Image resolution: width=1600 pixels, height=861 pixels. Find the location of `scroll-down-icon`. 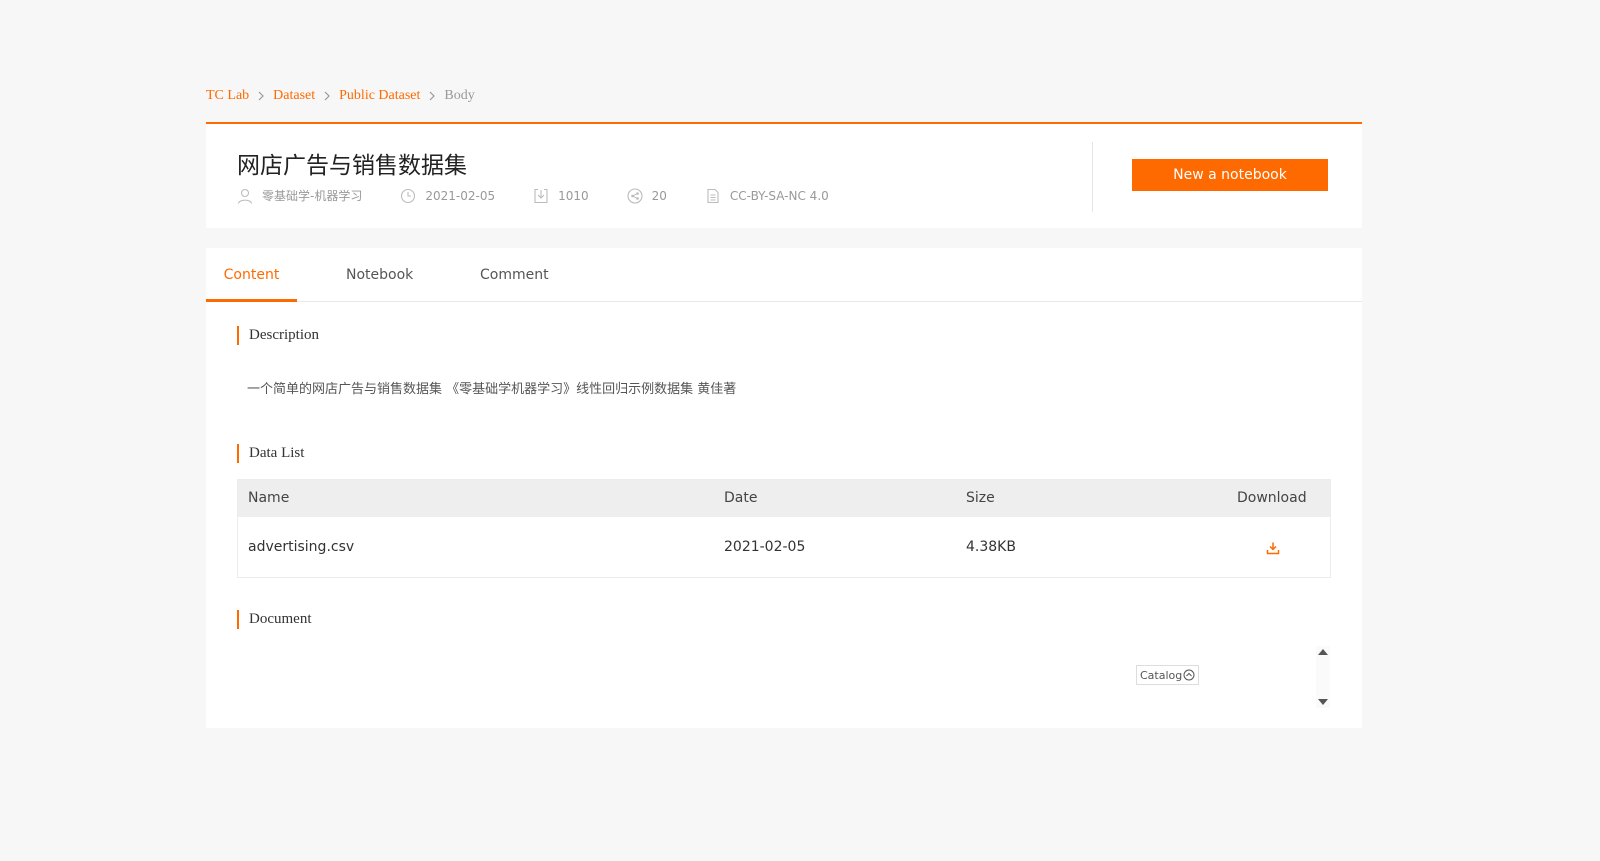

scroll-down-icon is located at coordinates (1323, 702).